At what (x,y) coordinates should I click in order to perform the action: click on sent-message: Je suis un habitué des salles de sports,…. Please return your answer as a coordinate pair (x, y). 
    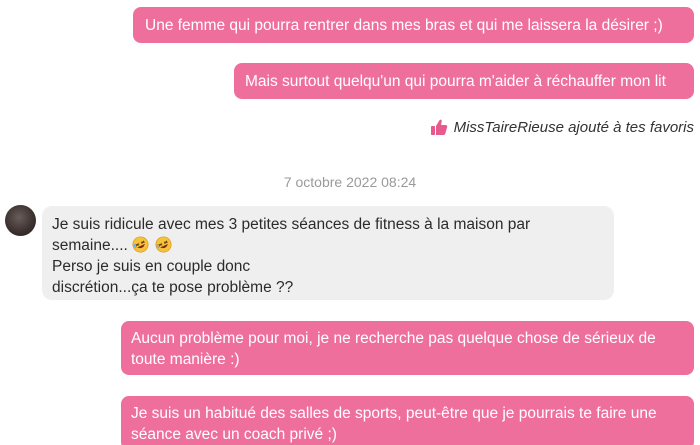
    Looking at the image, I should click on (407, 420).